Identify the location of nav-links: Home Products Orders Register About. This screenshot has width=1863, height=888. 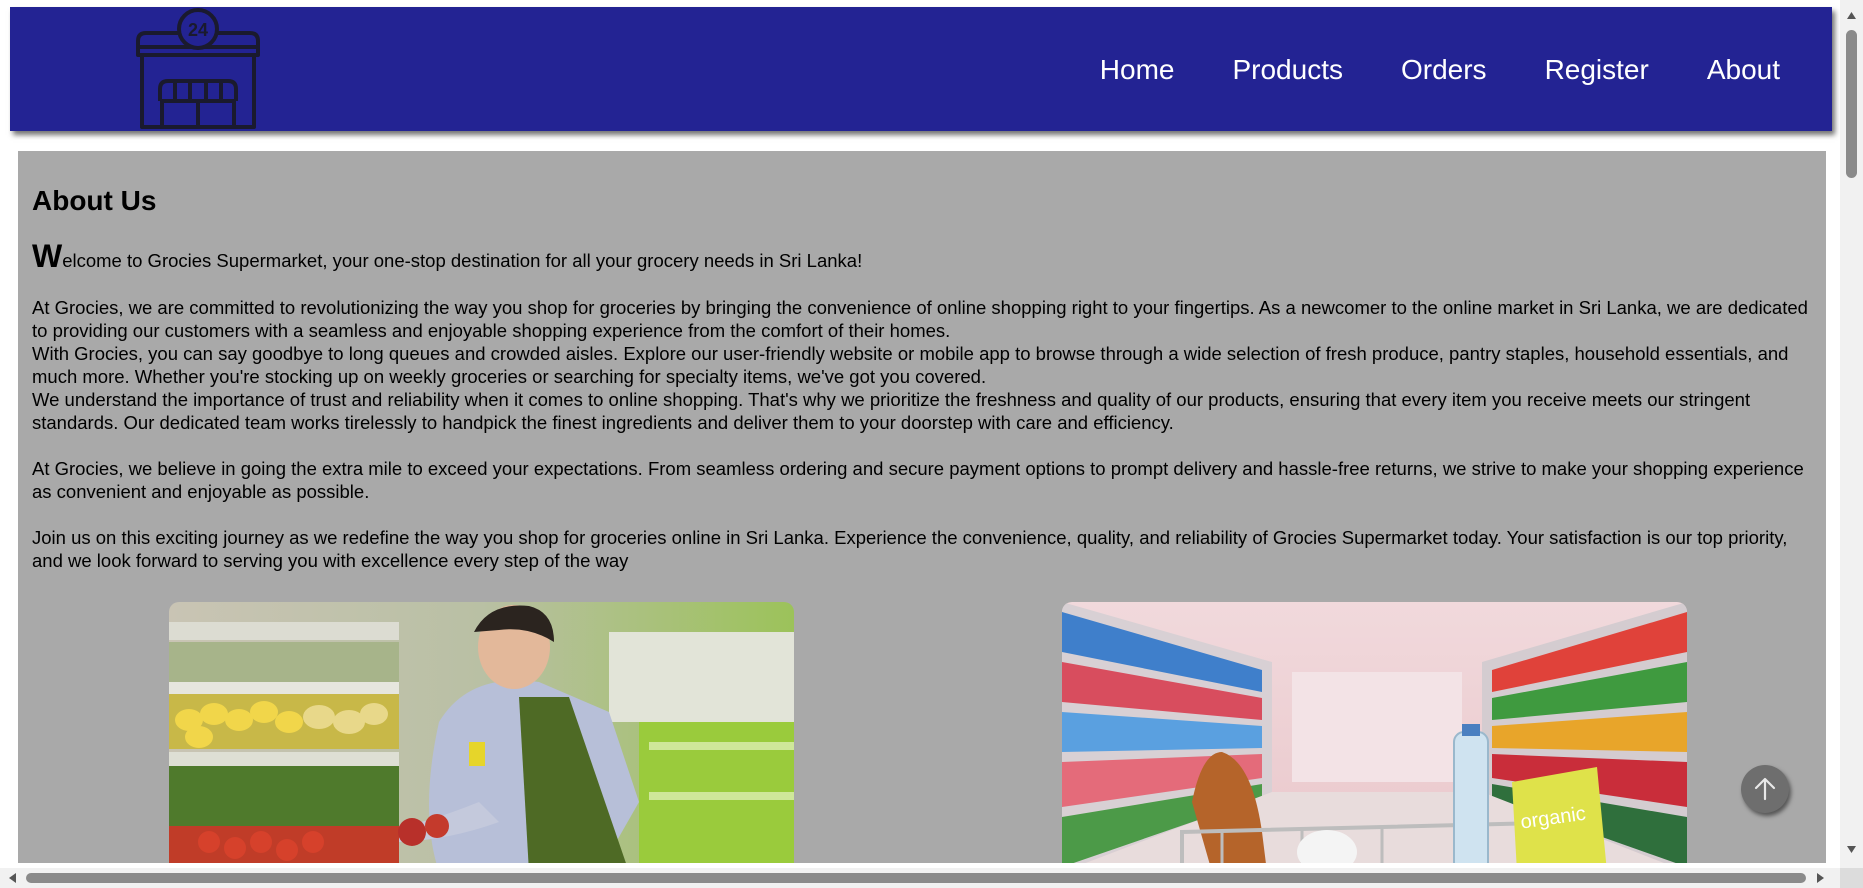
(1440, 70).